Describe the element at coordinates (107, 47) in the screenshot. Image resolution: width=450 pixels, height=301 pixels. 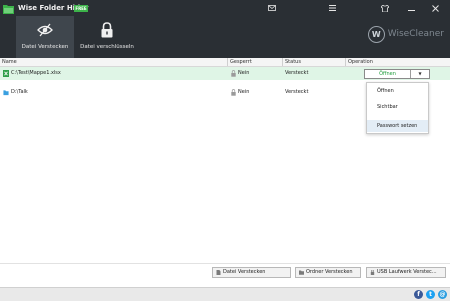
I see `tab-label: Datei verschlüsseln` at that location.